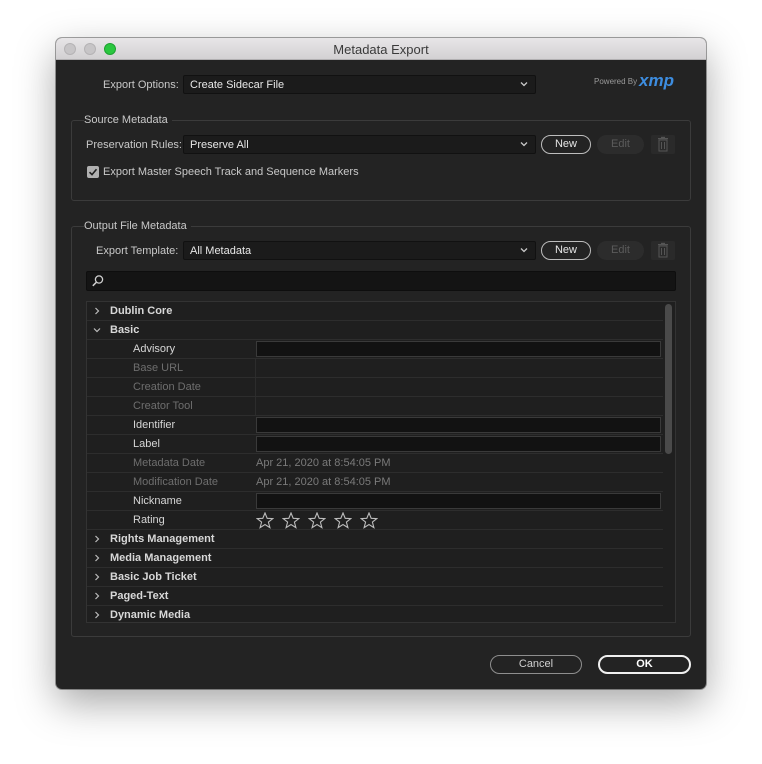  Describe the element at coordinates (219, 145) in the screenshot. I see `preservation-rules-value: Preserve All` at that location.